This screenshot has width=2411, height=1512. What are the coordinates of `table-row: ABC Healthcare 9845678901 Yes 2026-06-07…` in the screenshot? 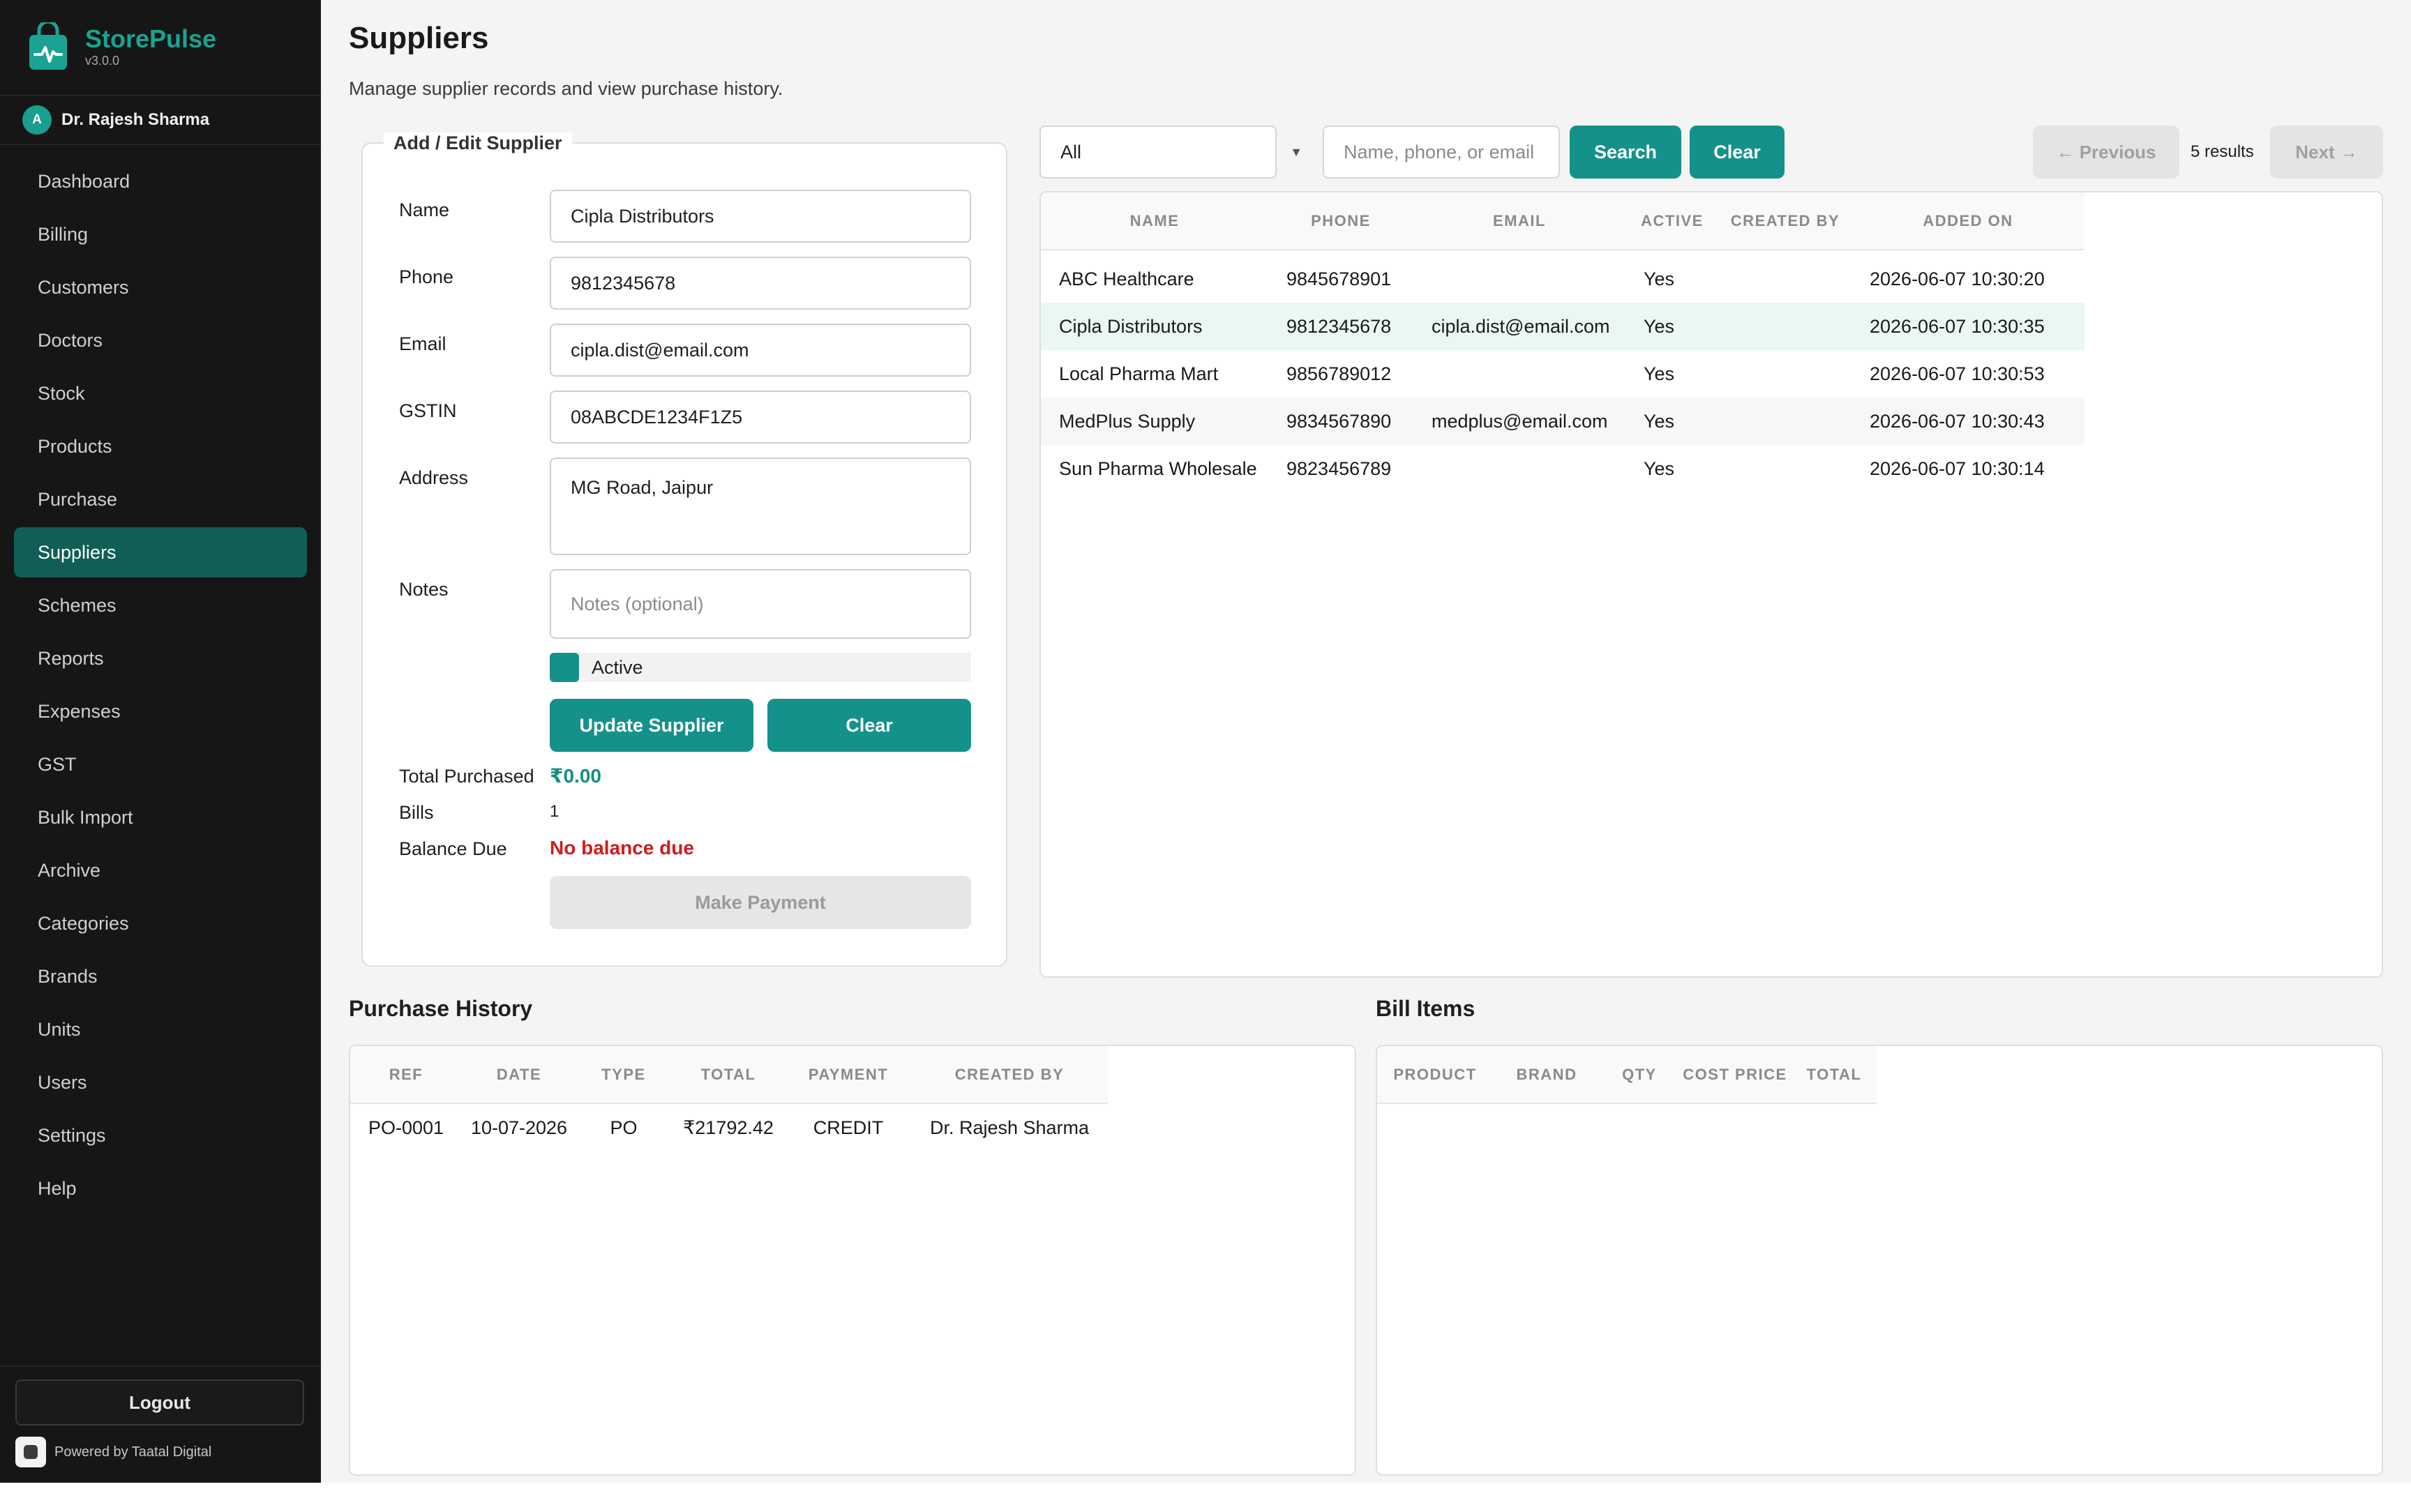 It's located at (1563, 279).